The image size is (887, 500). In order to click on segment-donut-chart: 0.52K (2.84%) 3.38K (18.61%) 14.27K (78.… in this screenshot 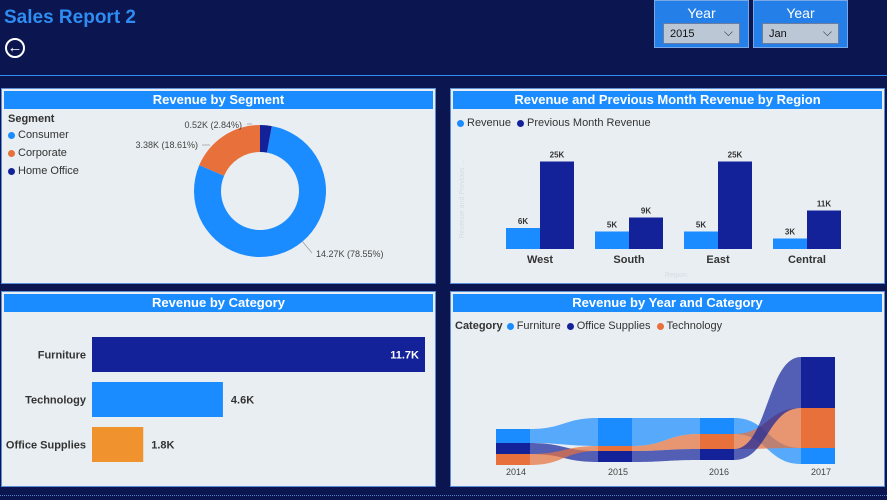, I will do `click(259, 189)`.